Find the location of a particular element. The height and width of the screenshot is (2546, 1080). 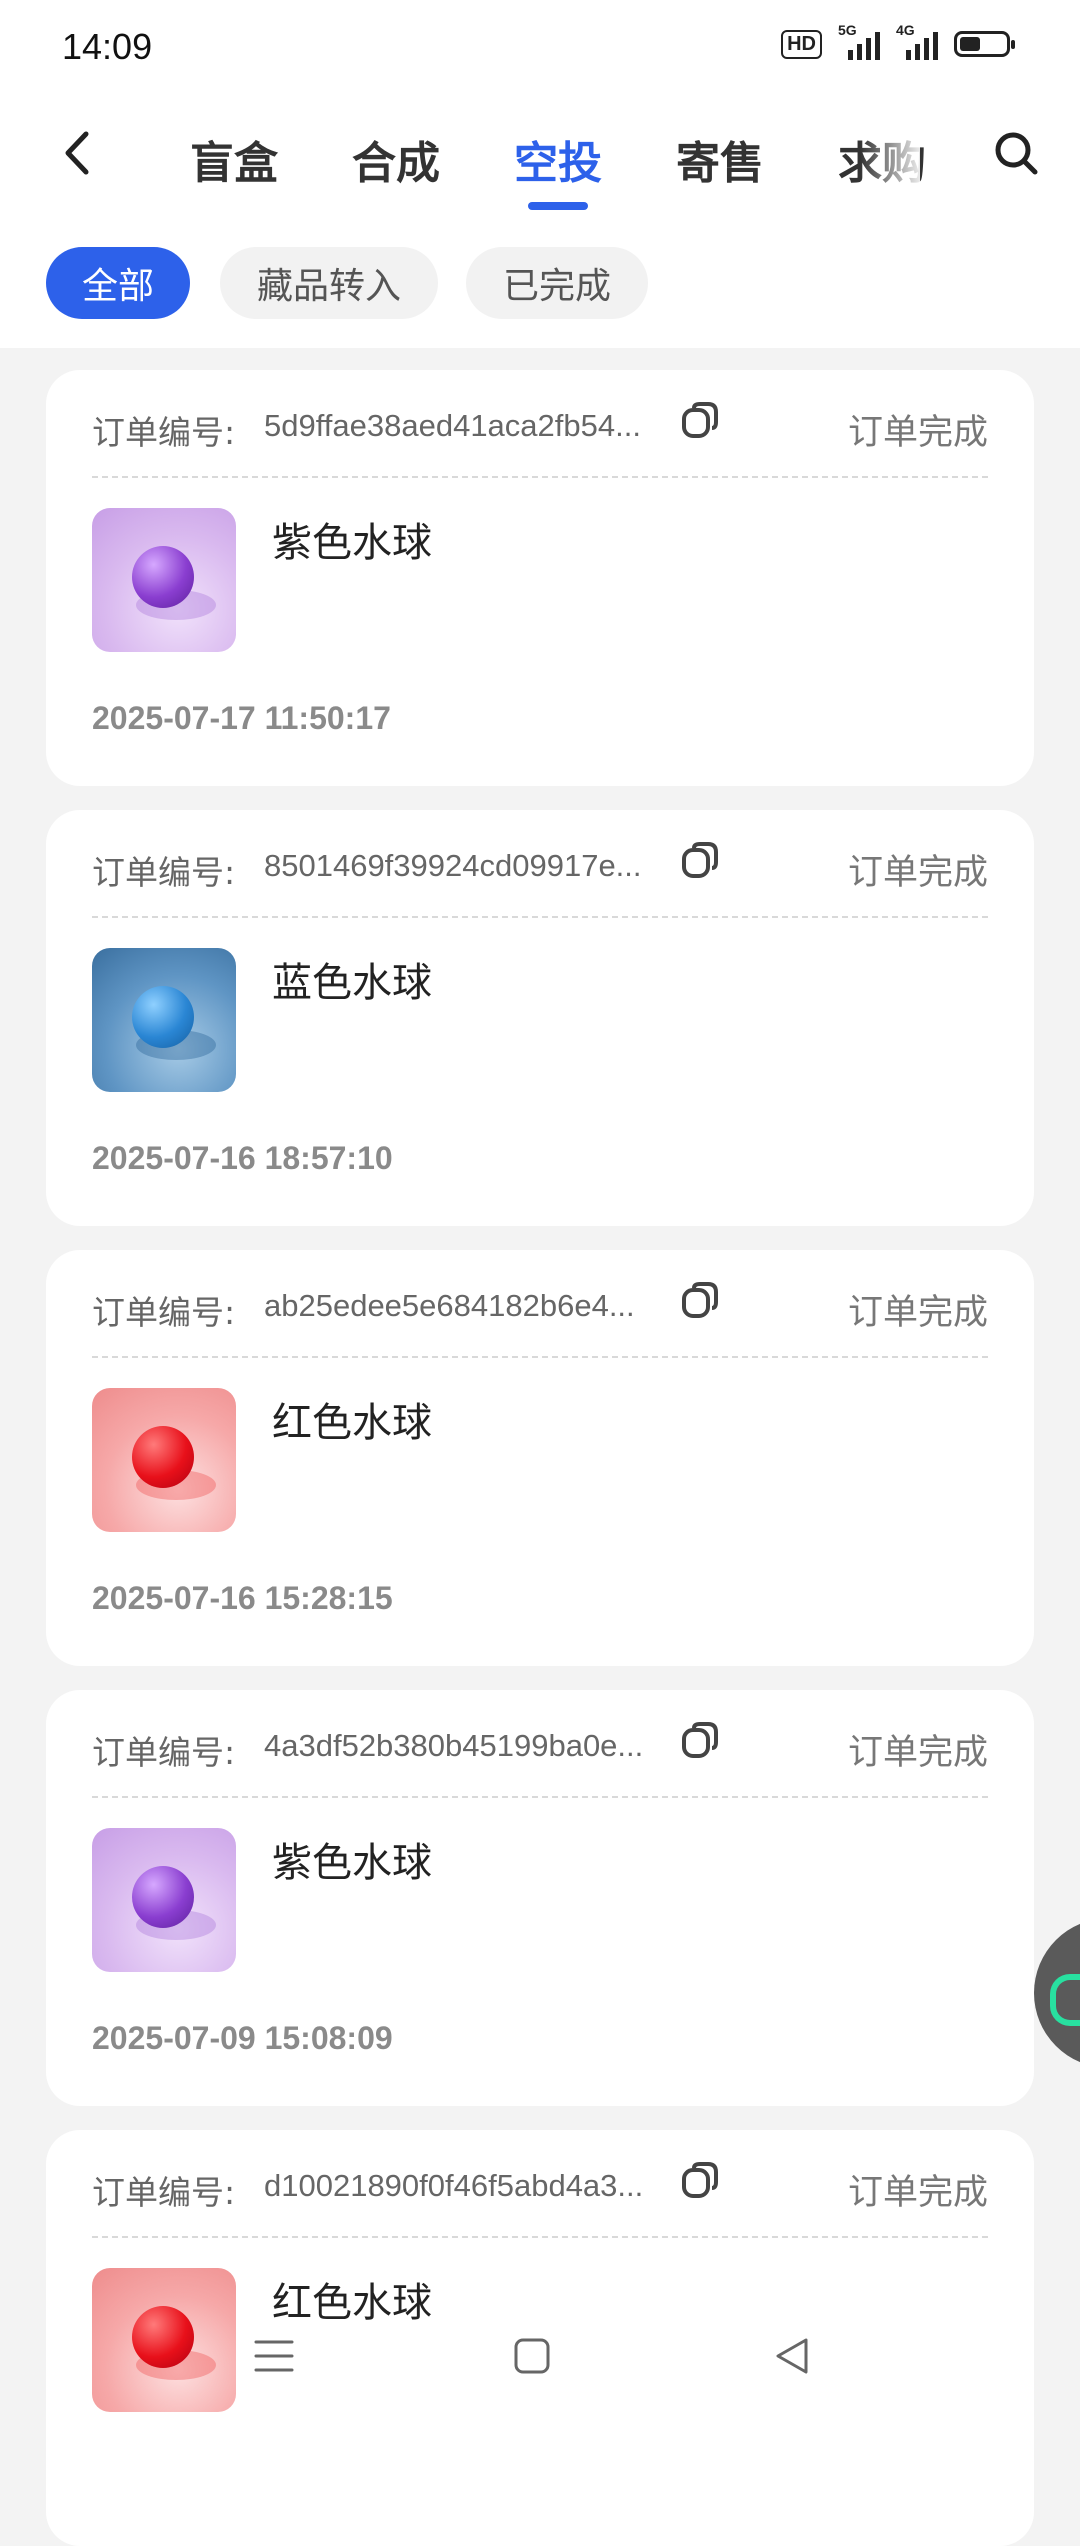

back-nav-button is located at coordinates (792, 2356).